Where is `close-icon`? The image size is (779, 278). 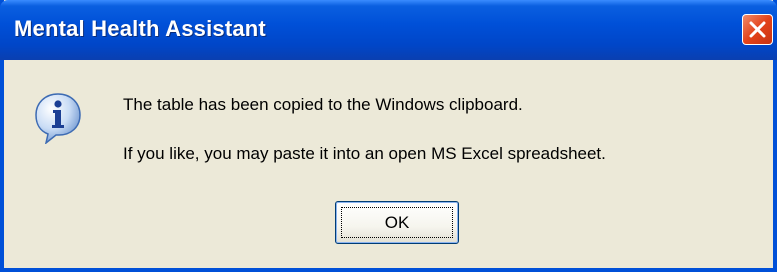 close-icon is located at coordinates (757, 29).